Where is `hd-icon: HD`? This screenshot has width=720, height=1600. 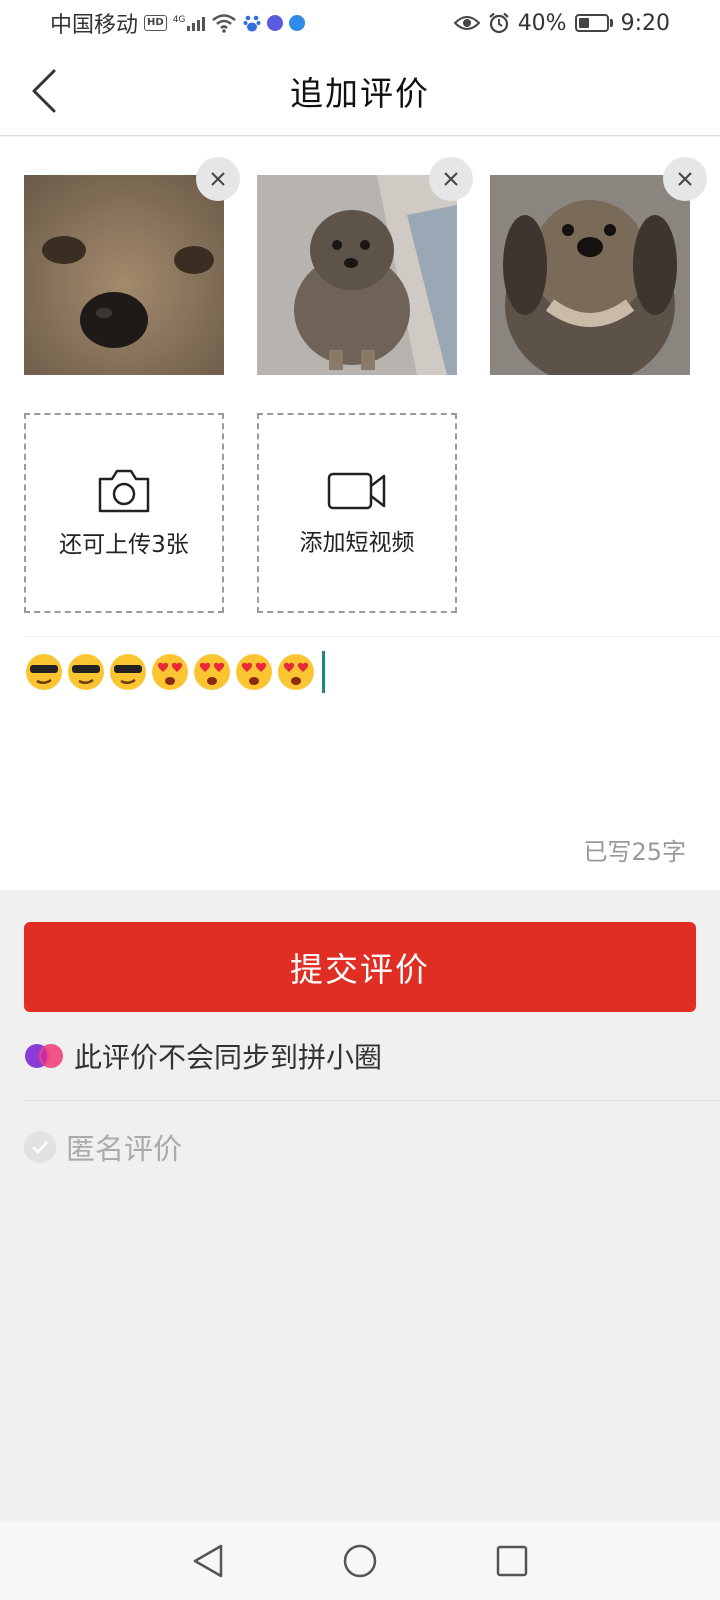 hd-icon: HD is located at coordinates (155, 23).